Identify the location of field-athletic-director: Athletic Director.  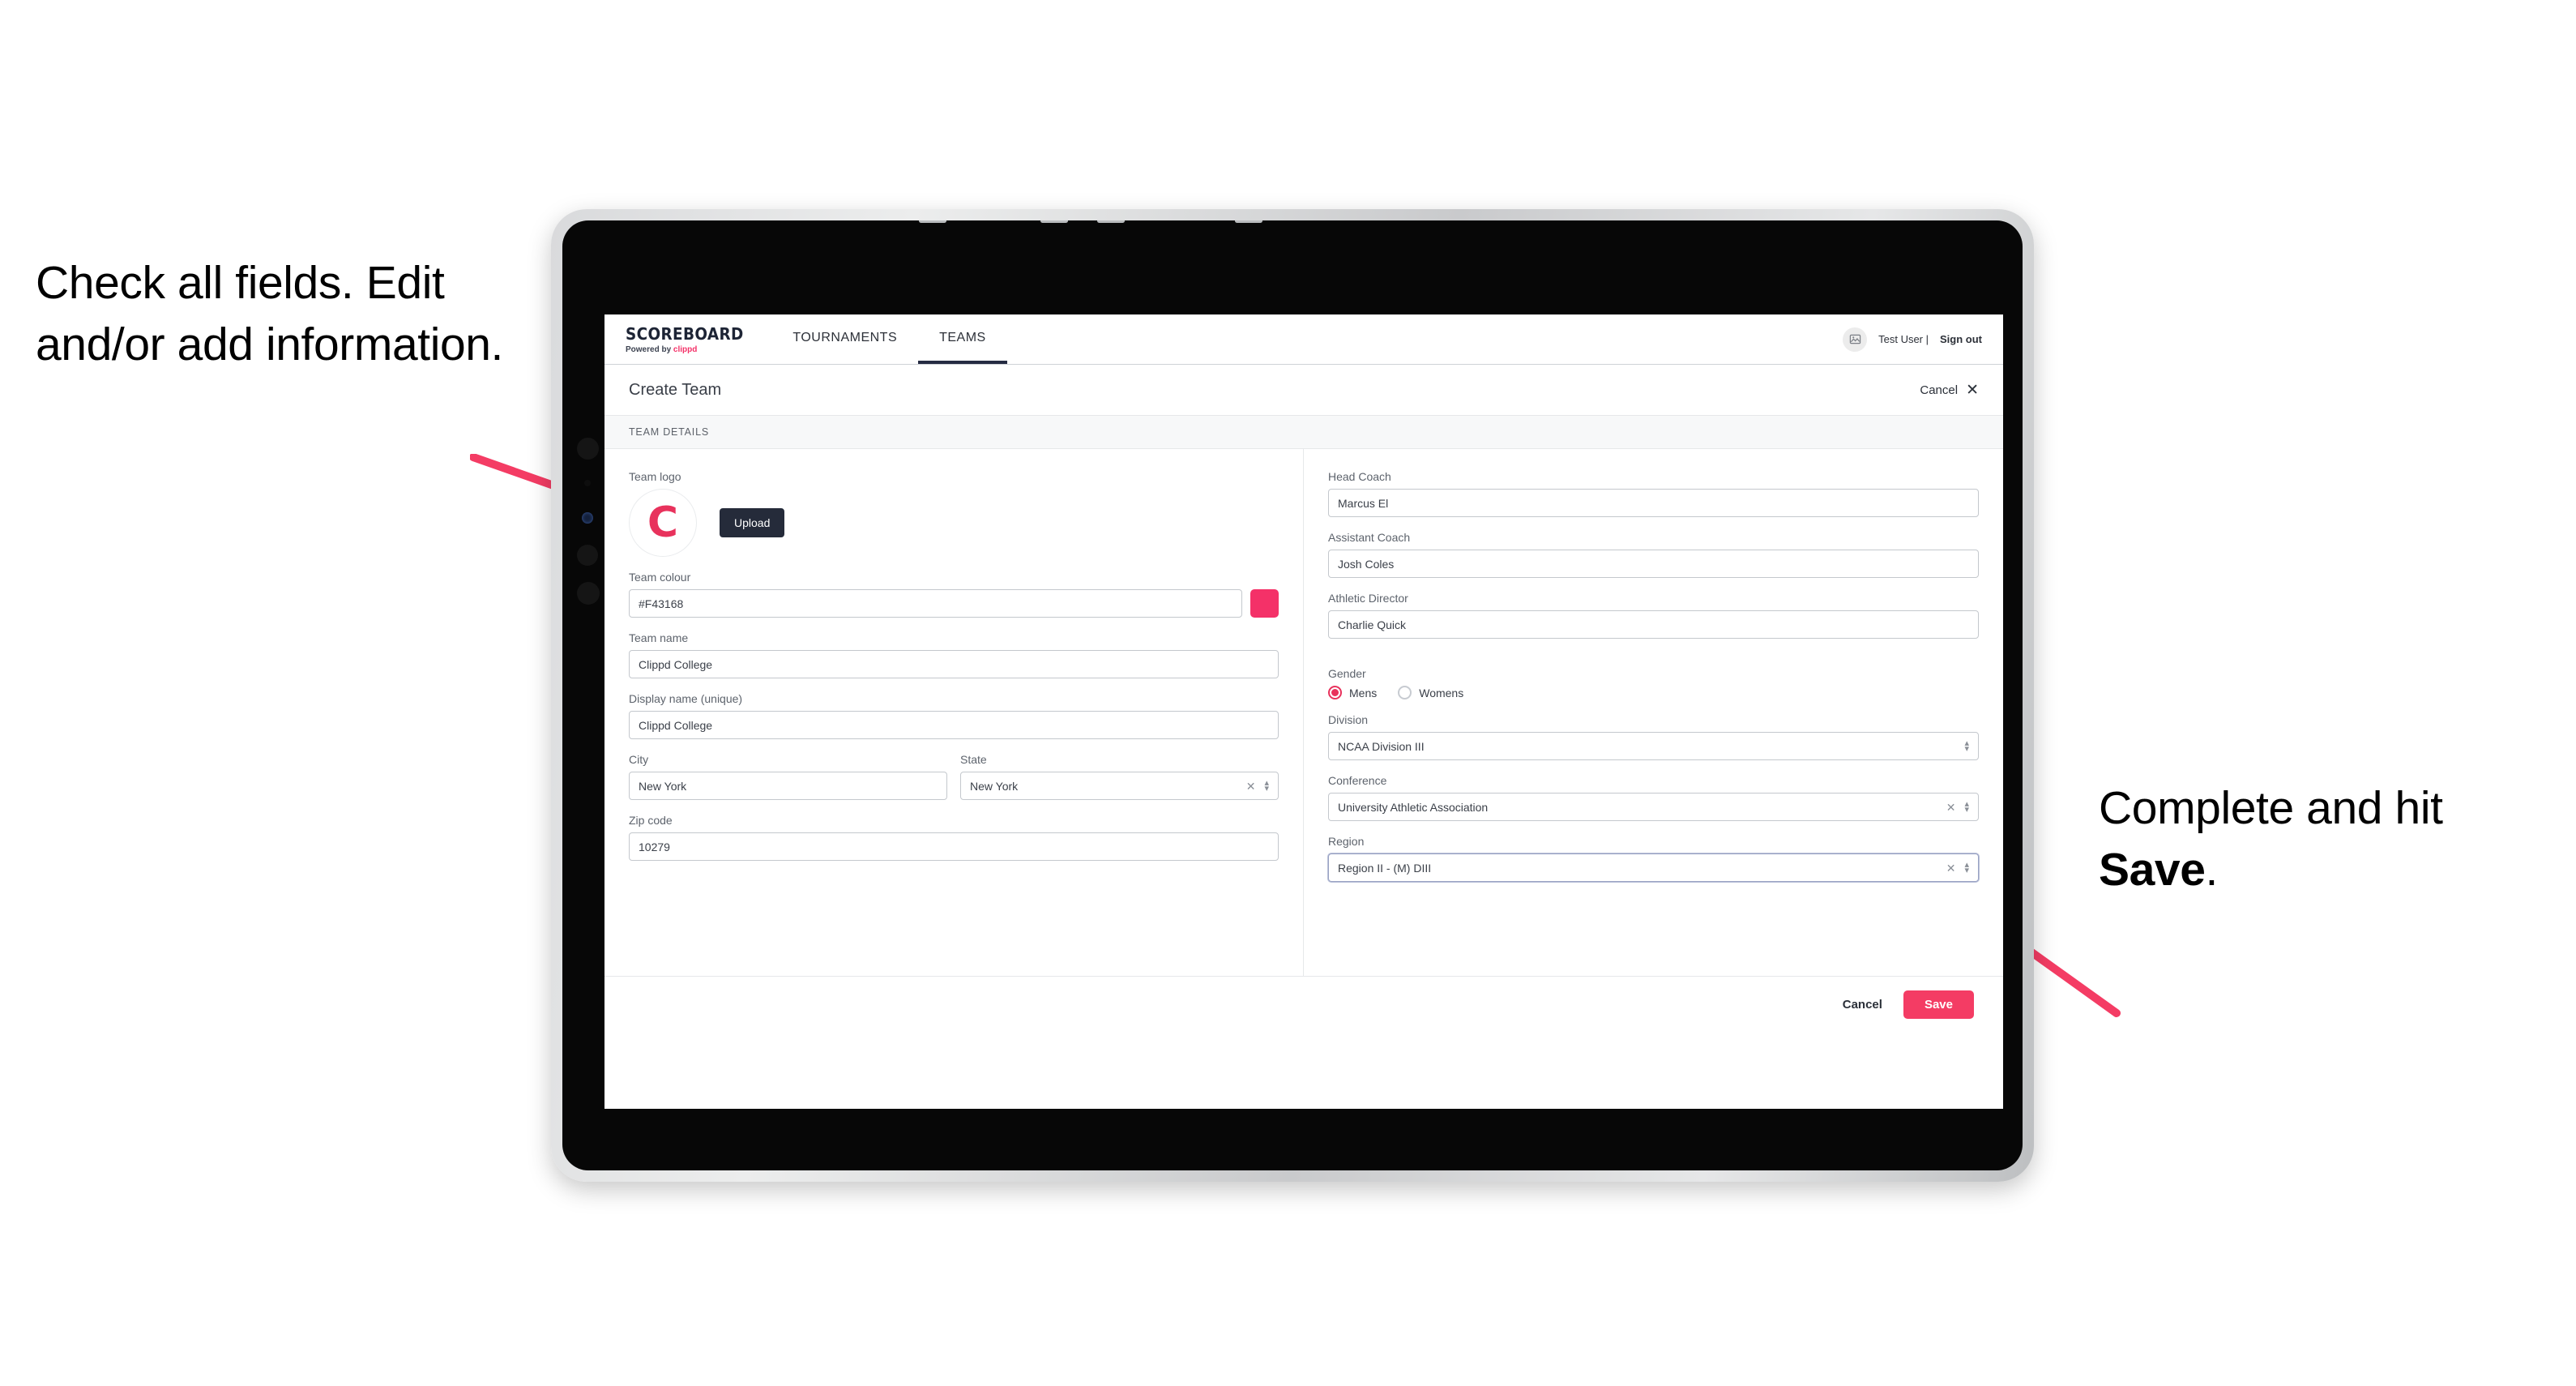
(1653, 615).